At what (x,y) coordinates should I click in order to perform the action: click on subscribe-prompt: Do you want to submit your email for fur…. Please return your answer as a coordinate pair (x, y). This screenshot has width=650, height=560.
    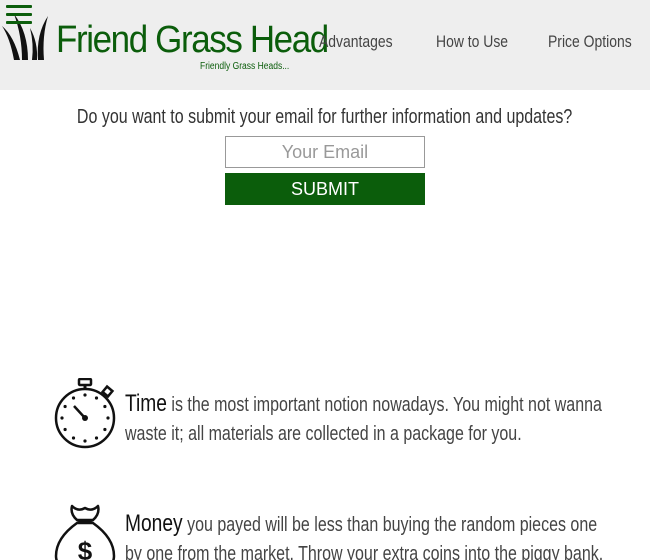
    Looking at the image, I should click on (325, 117).